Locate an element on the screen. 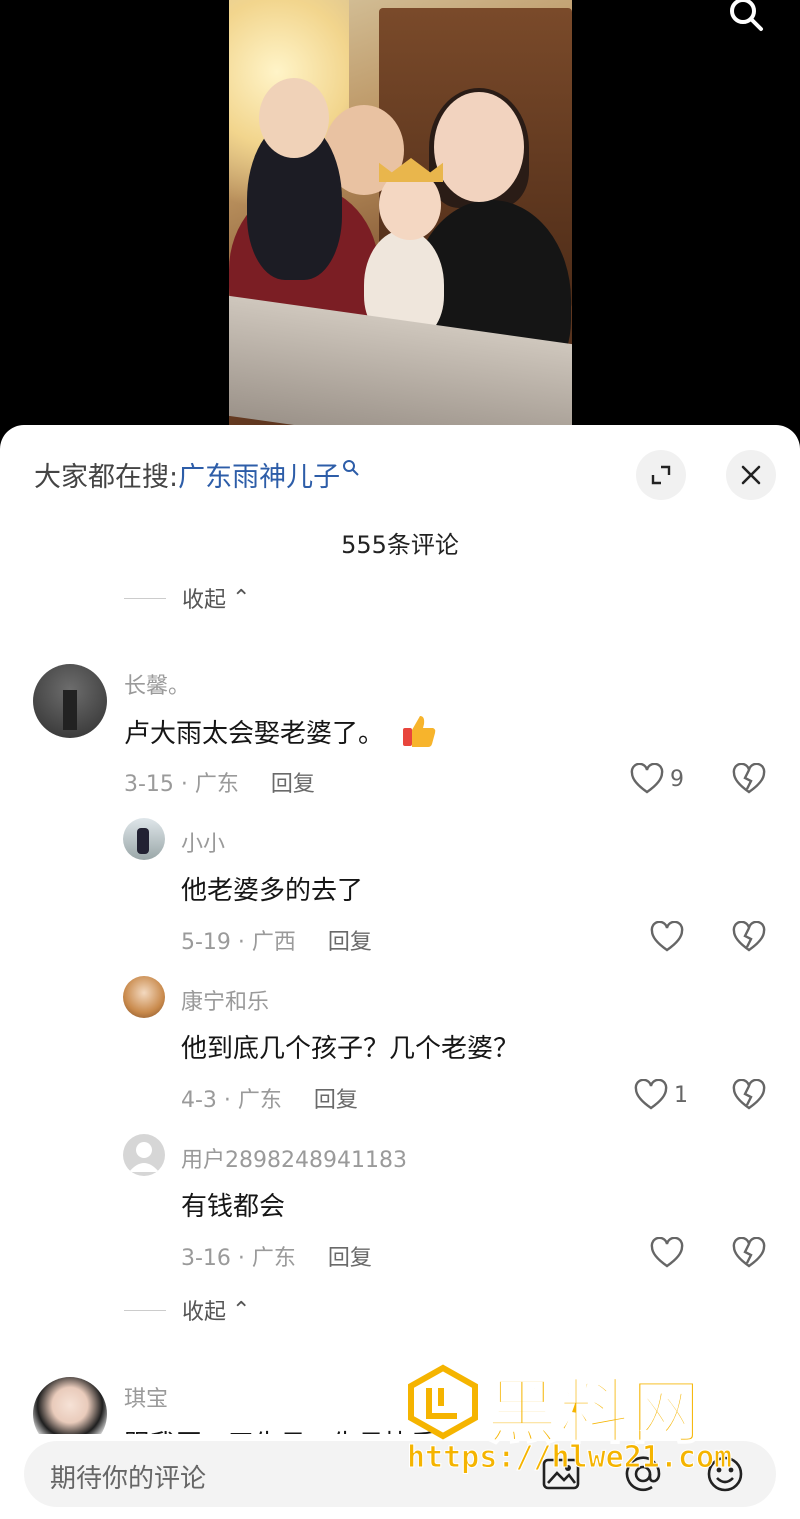 The image size is (800, 1519). hot-search-prefix: 大家都在搜: is located at coordinates (106, 477).